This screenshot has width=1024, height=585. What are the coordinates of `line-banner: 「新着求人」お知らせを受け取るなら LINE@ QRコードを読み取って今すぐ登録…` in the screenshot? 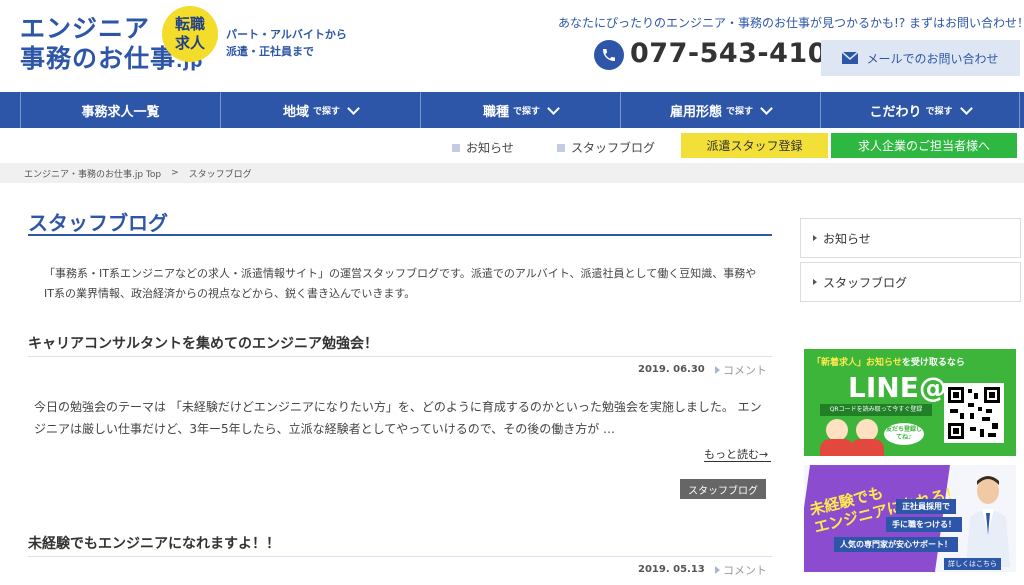 It's located at (910, 402).